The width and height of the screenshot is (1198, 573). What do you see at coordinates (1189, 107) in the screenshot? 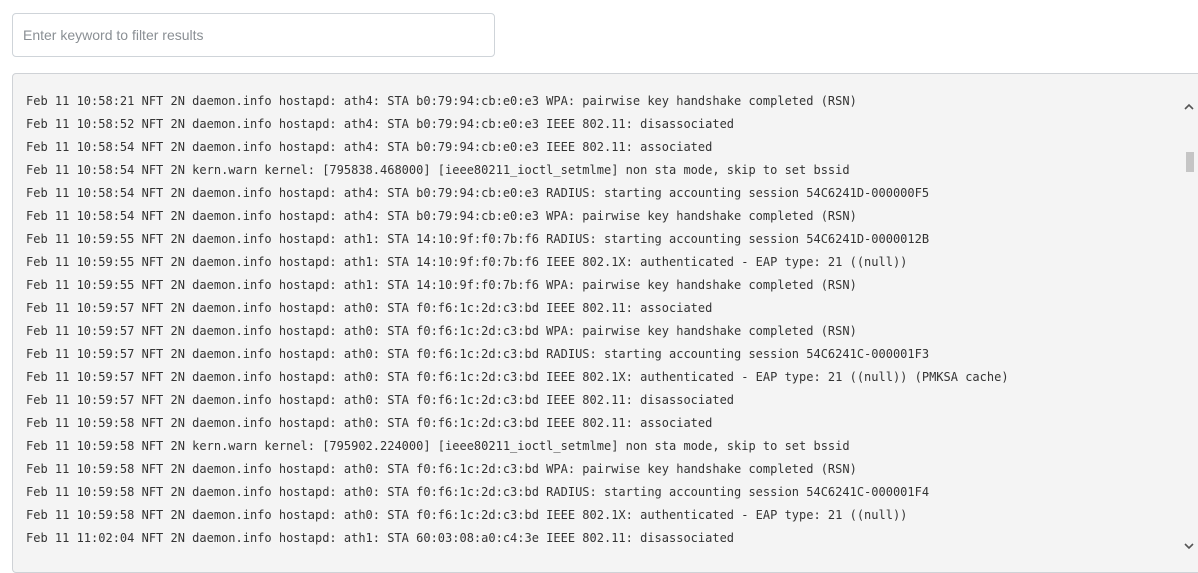
I see `chevron-up-icon` at bounding box center [1189, 107].